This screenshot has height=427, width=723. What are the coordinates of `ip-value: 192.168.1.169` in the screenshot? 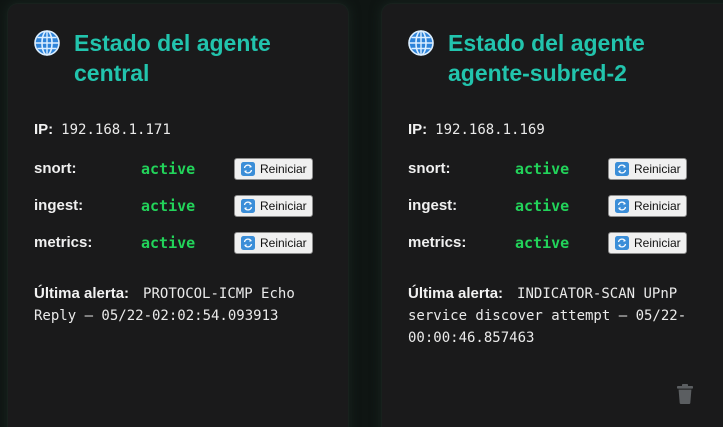 It's located at (490, 130).